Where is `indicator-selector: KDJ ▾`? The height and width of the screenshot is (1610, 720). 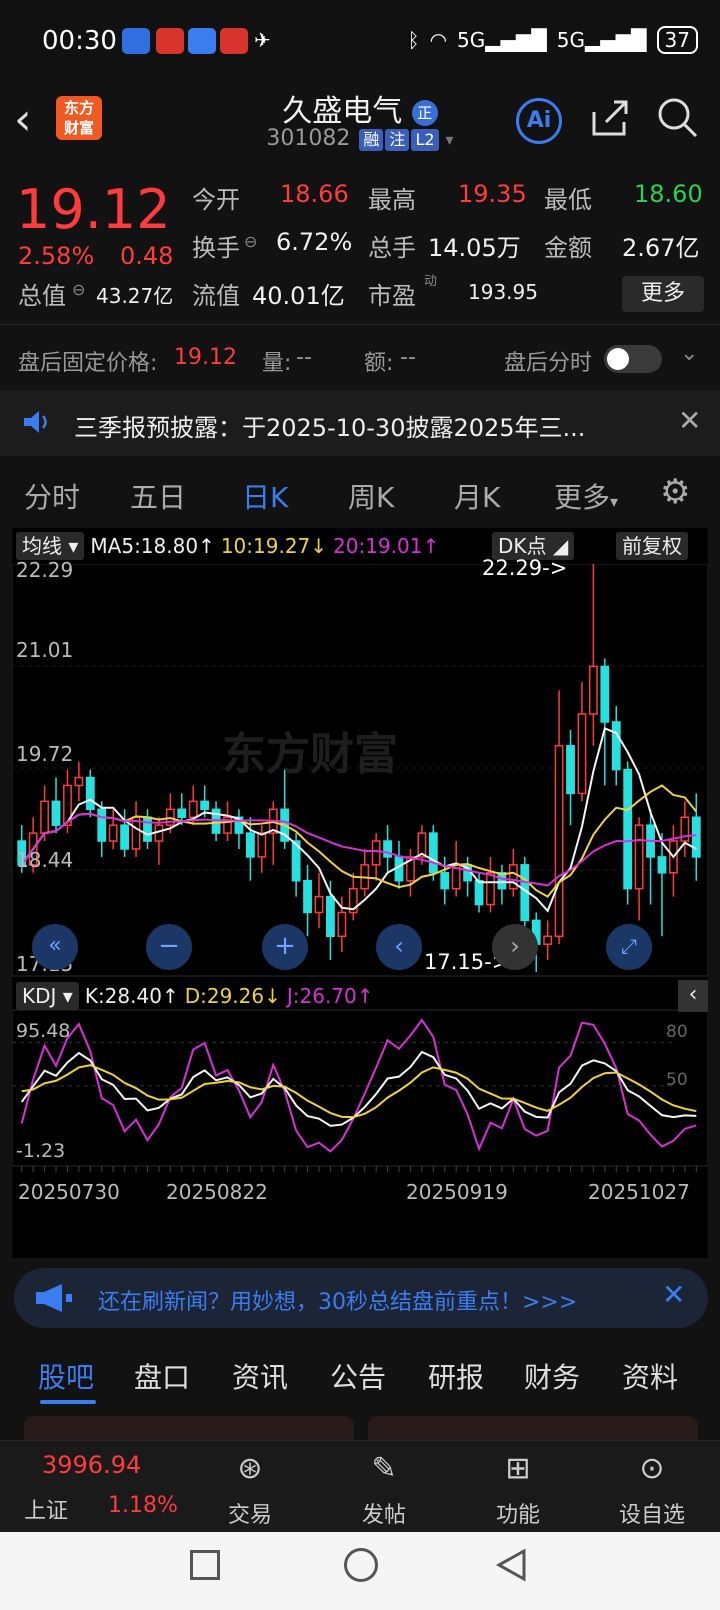
indicator-selector: KDJ ▾ is located at coordinates (47, 996).